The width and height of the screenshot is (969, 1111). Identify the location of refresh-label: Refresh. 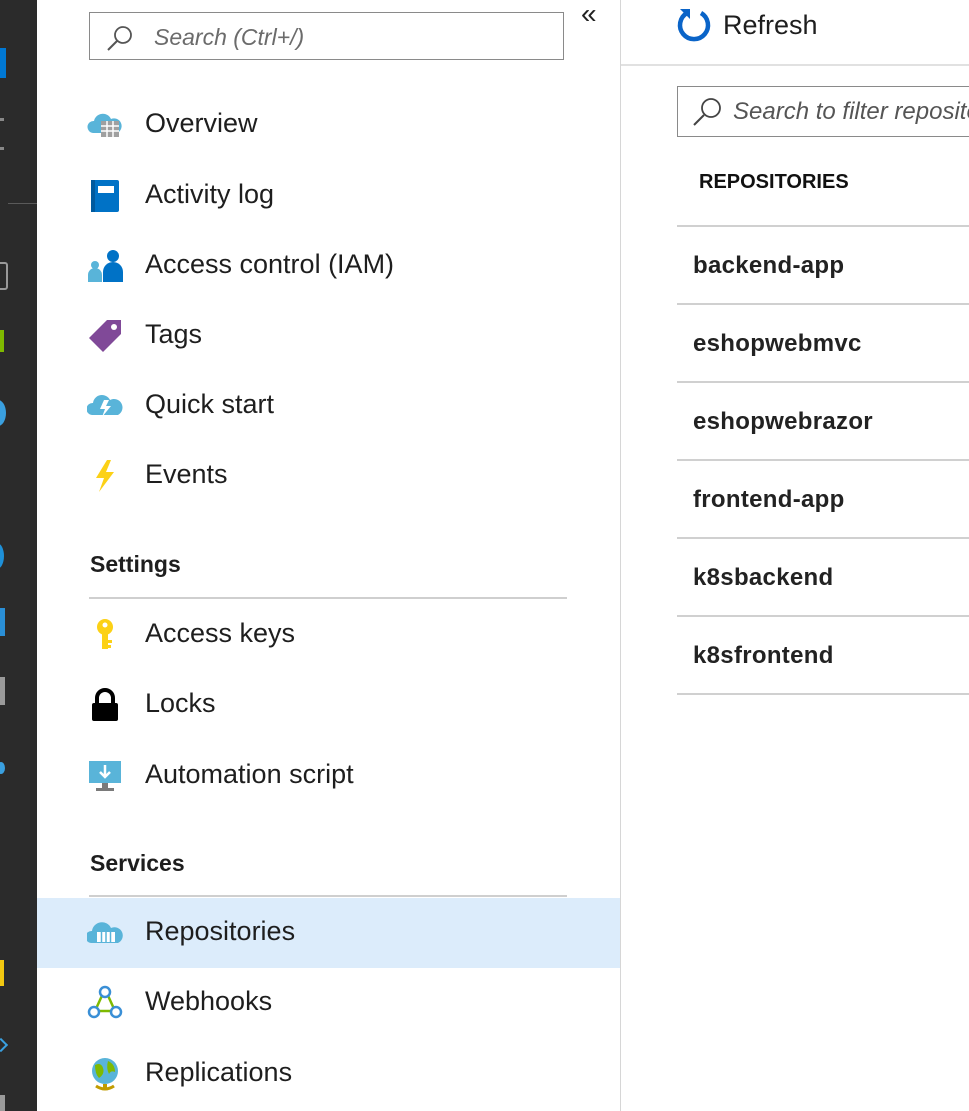
(770, 25).